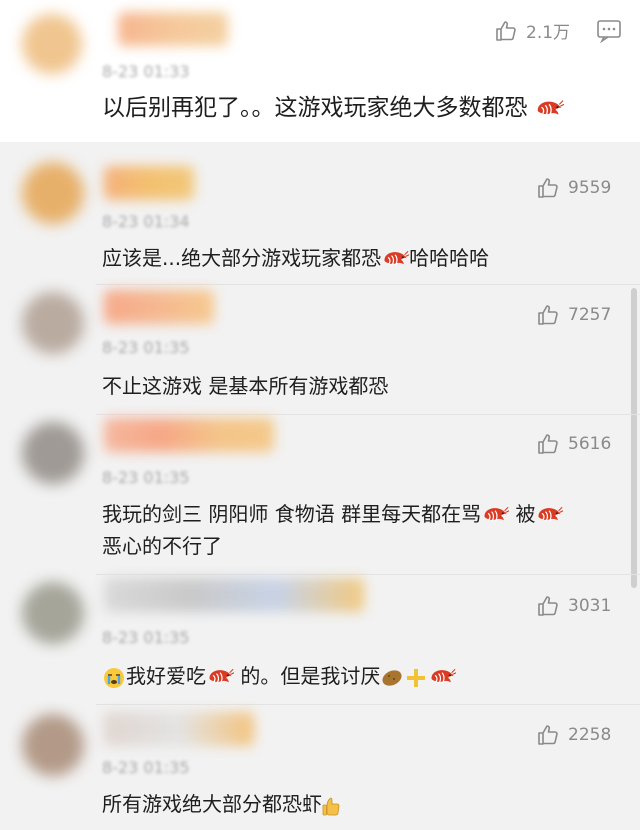 The height and width of the screenshot is (830, 640). Describe the element at coordinates (590, 444) in the screenshot. I see `like-count: 5616` at that location.